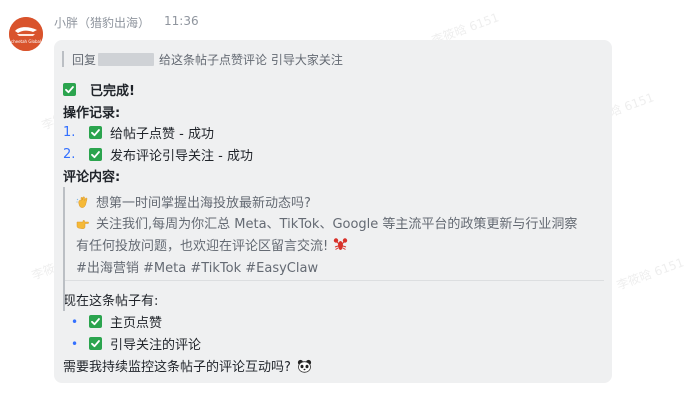 The width and height of the screenshot is (692, 405). I want to click on list-item: • 引导关注的评论, so click(132, 344).